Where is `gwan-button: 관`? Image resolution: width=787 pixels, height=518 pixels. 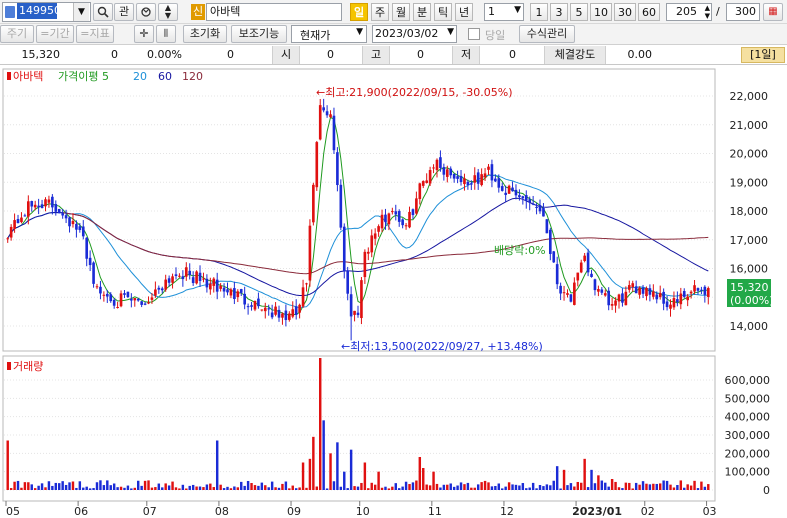 gwan-button: 관 is located at coordinates (124, 12).